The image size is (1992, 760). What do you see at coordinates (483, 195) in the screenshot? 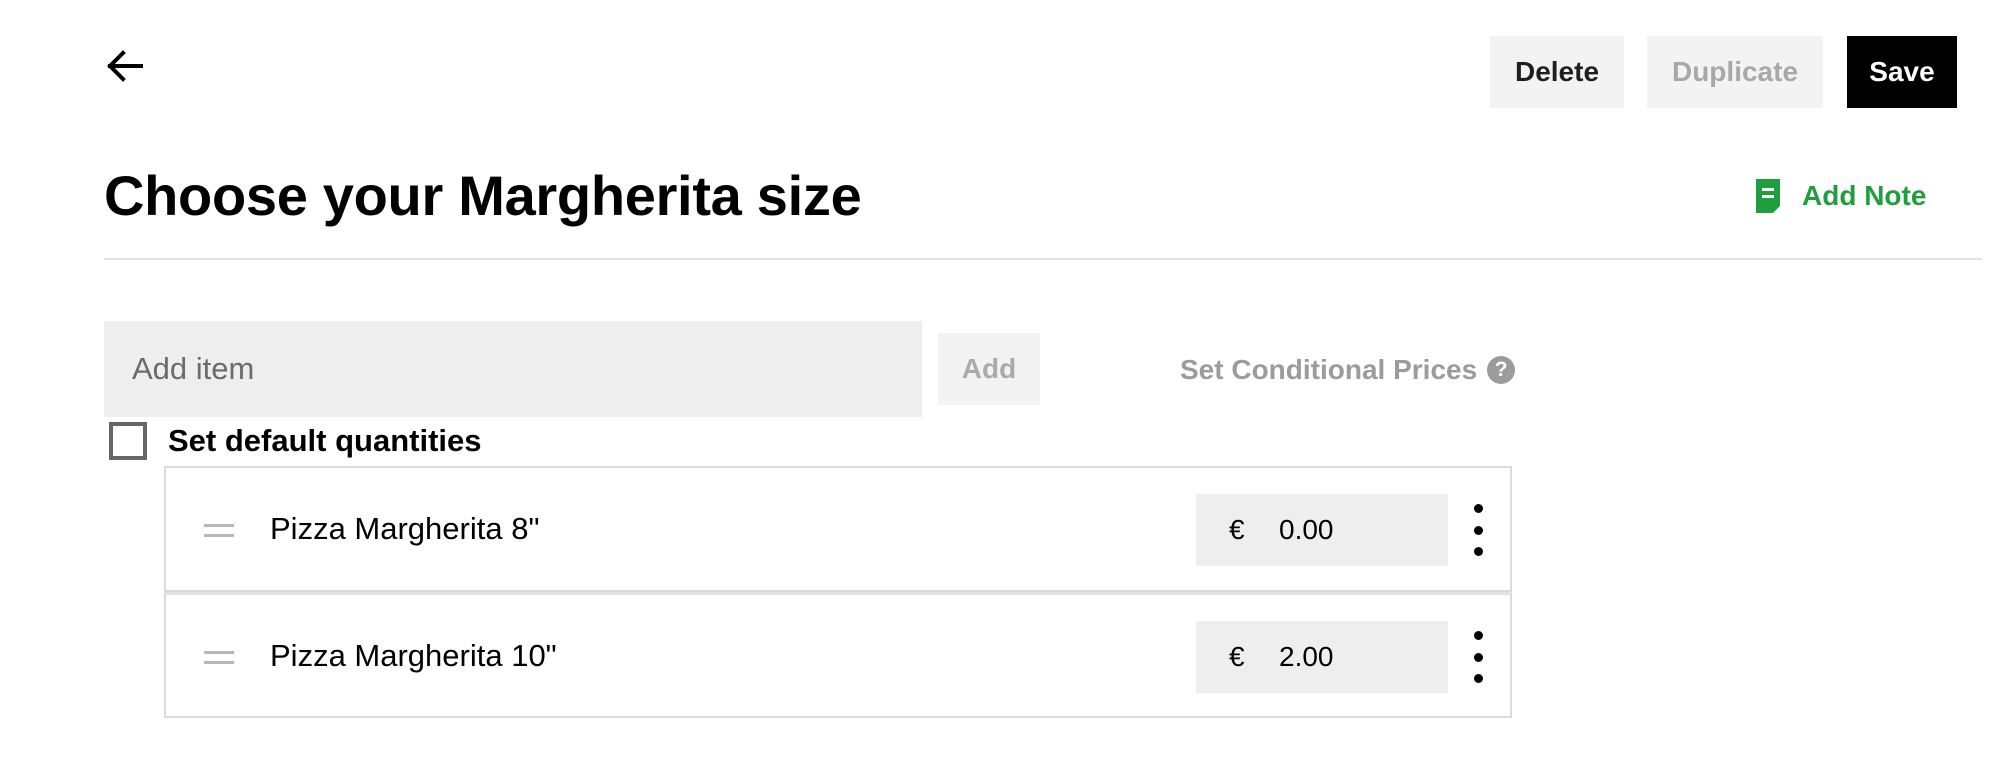
I see `page-title: Choose your Margherita size` at bounding box center [483, 195].